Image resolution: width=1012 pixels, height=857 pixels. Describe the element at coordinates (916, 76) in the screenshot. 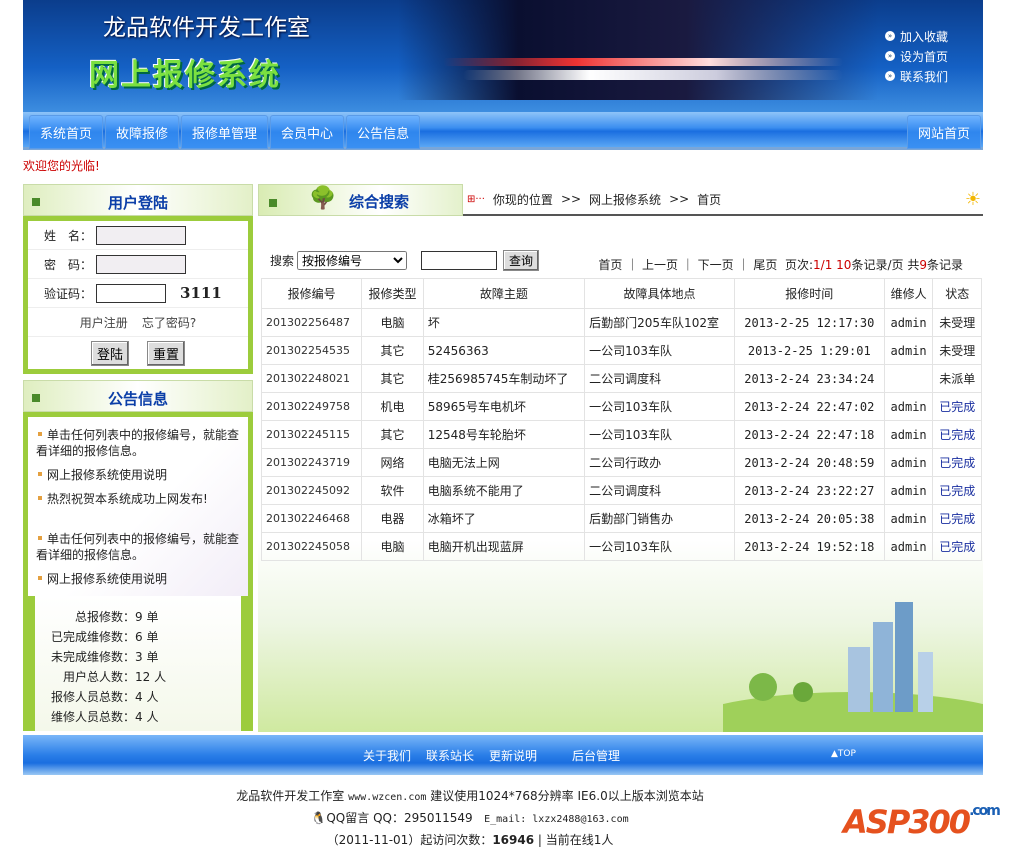

I see `contact-link: » 联系我们` at that location.